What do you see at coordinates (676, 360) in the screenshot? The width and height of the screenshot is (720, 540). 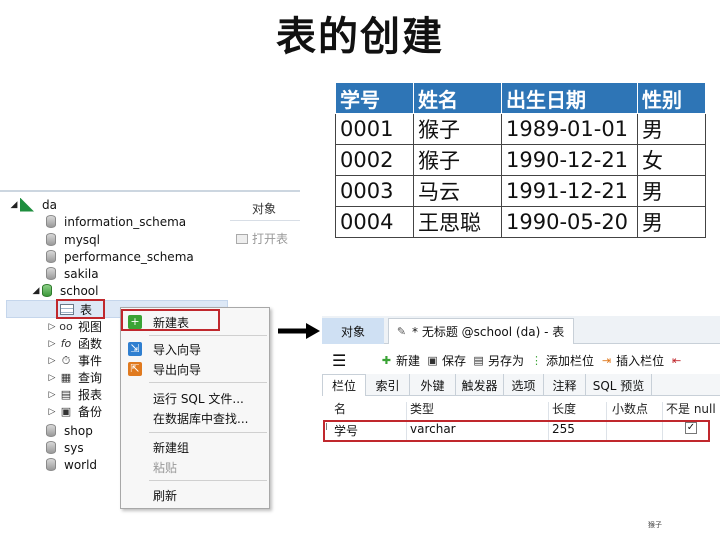 I see `delete-field-icon: ⇤` at bounding box center [676, 360].